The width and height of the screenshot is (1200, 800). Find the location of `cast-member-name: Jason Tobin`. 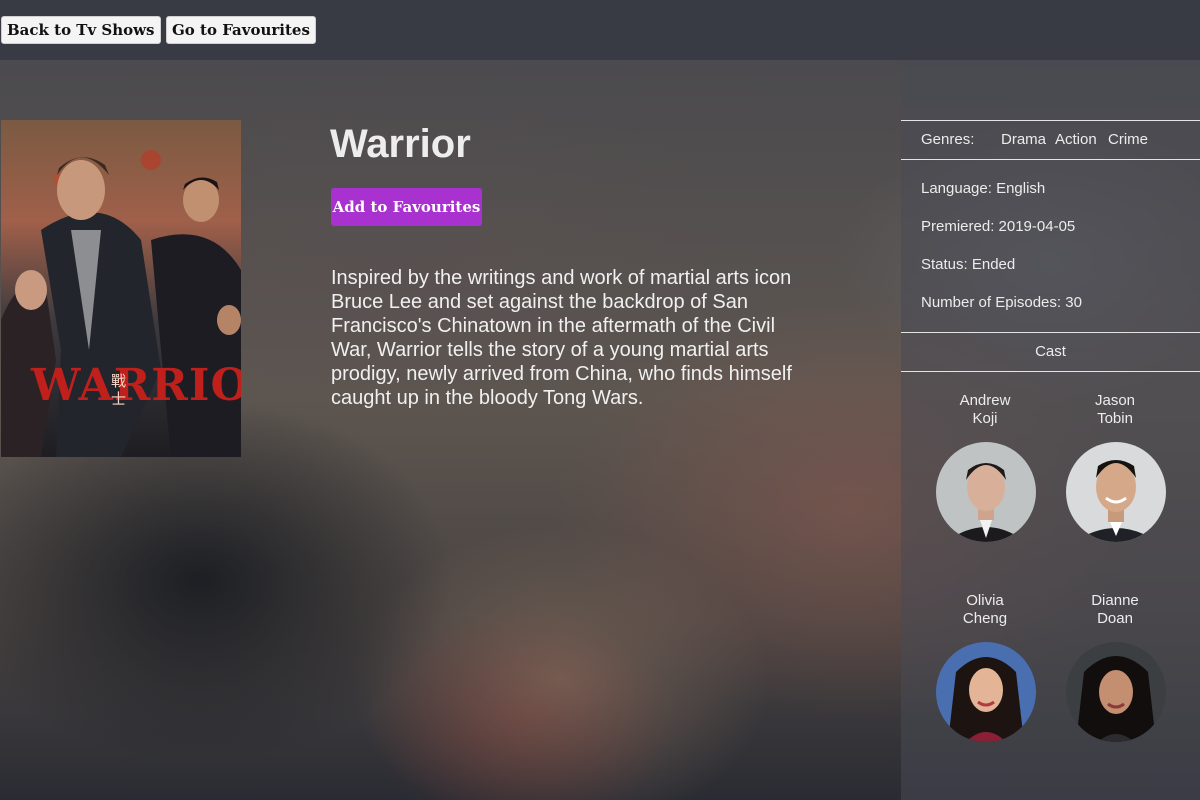

cast-member-name: Jason Tobin is located at coordinates (1115, 410).